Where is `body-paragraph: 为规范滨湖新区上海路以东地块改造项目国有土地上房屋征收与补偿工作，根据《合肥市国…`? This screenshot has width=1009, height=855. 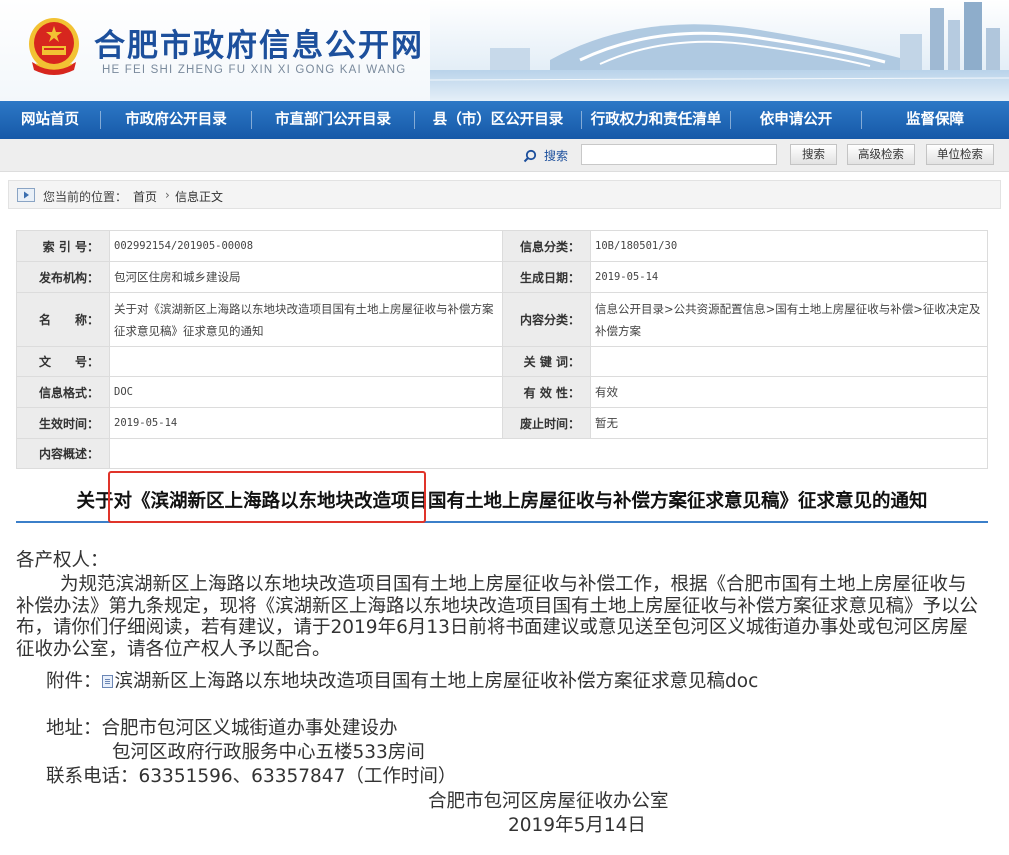
body-paragraph: 为规范滨湖新区上海路以东地块改造项目国有土地上房屋征收与补偿工作，根据《合肥市国… is located at coordinates (497, 617).